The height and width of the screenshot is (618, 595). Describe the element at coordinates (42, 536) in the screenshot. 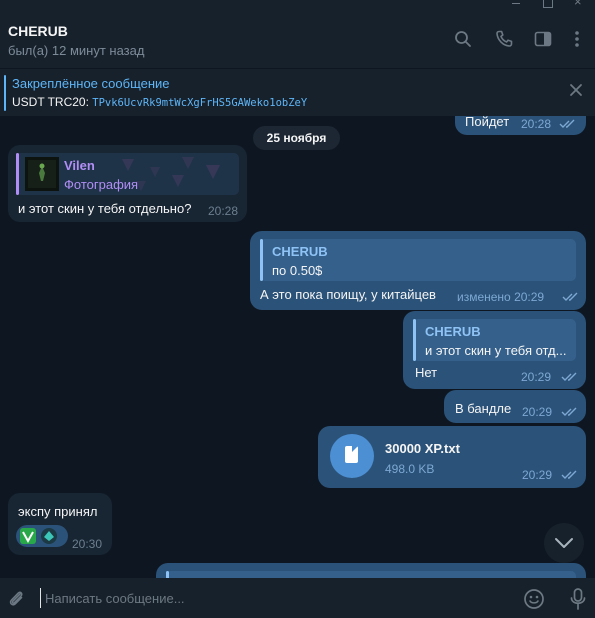

I see `reaction-badge` at that location.